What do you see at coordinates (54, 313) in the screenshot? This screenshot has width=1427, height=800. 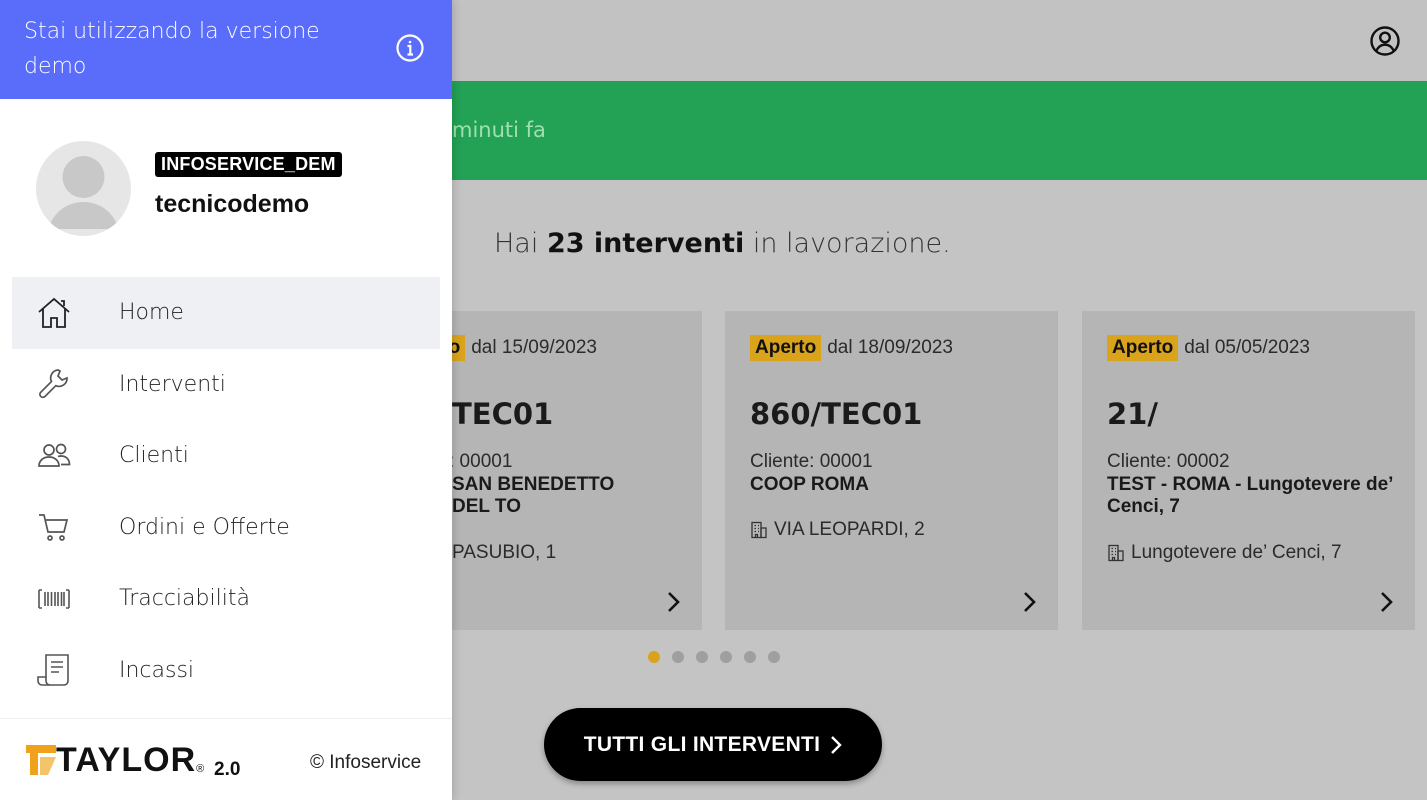 I see `home-icon` at bounding box center [54, 313].